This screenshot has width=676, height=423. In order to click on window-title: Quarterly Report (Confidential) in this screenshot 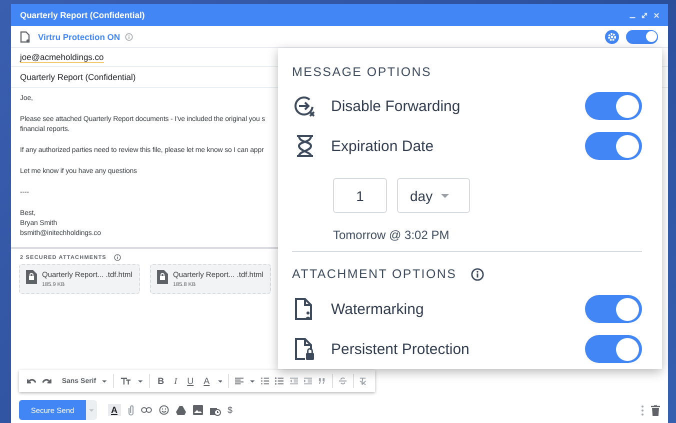, I will do `click(83, 15)`.